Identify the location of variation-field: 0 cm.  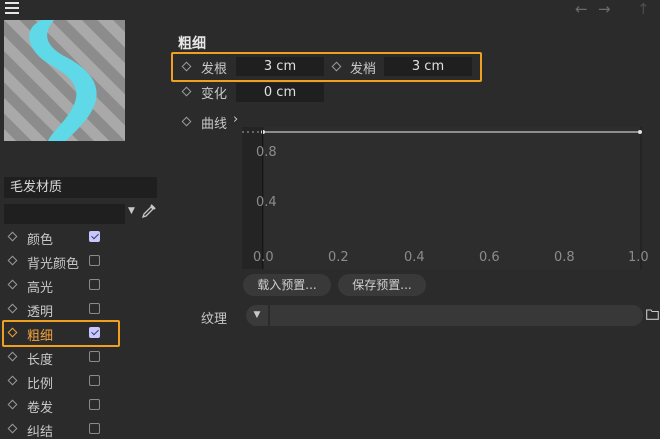
(280, 92).